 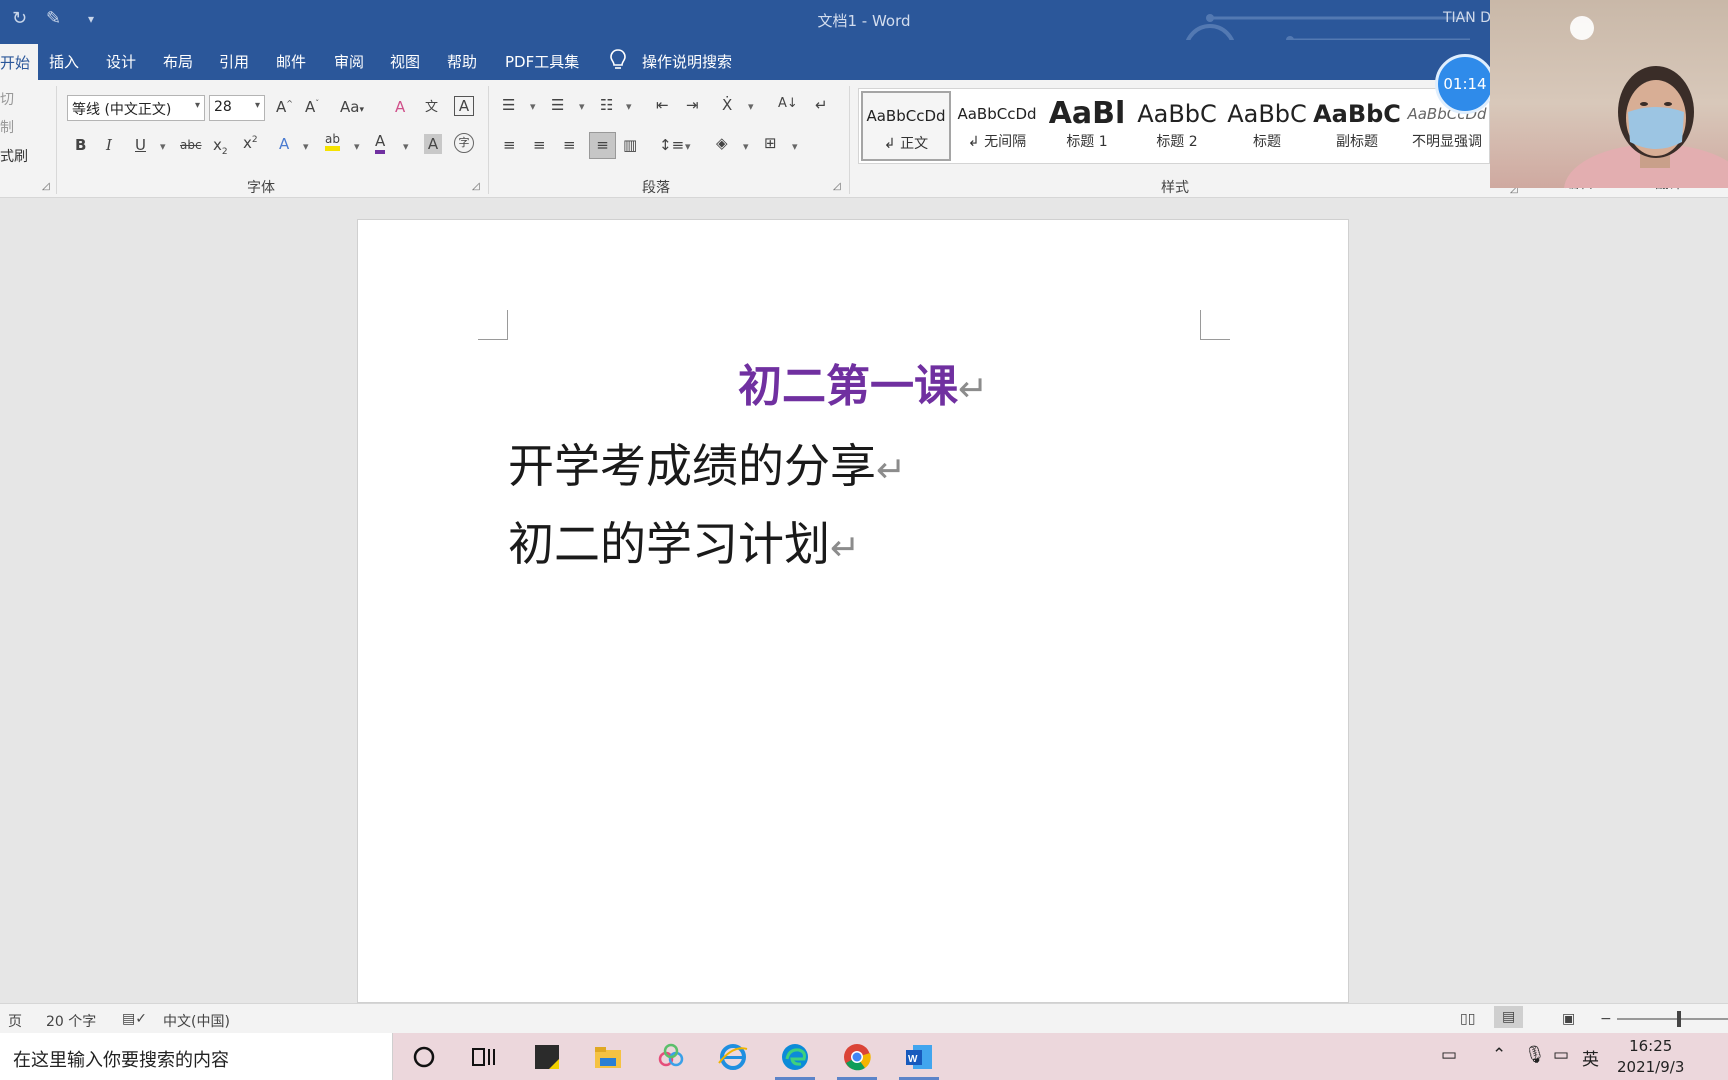 What do you see at coordinates (857, 1057) in the screenshot?
I see `chrome-icon` at bounding box center [857, 1057].